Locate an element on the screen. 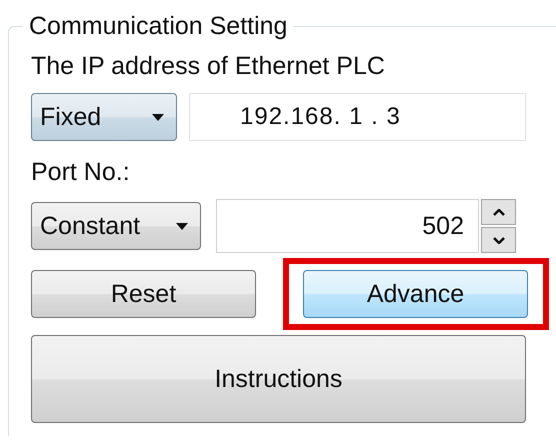 The height and width of the screenshot is (444, 556). spin-up-button is located at coordinates (498, 212).